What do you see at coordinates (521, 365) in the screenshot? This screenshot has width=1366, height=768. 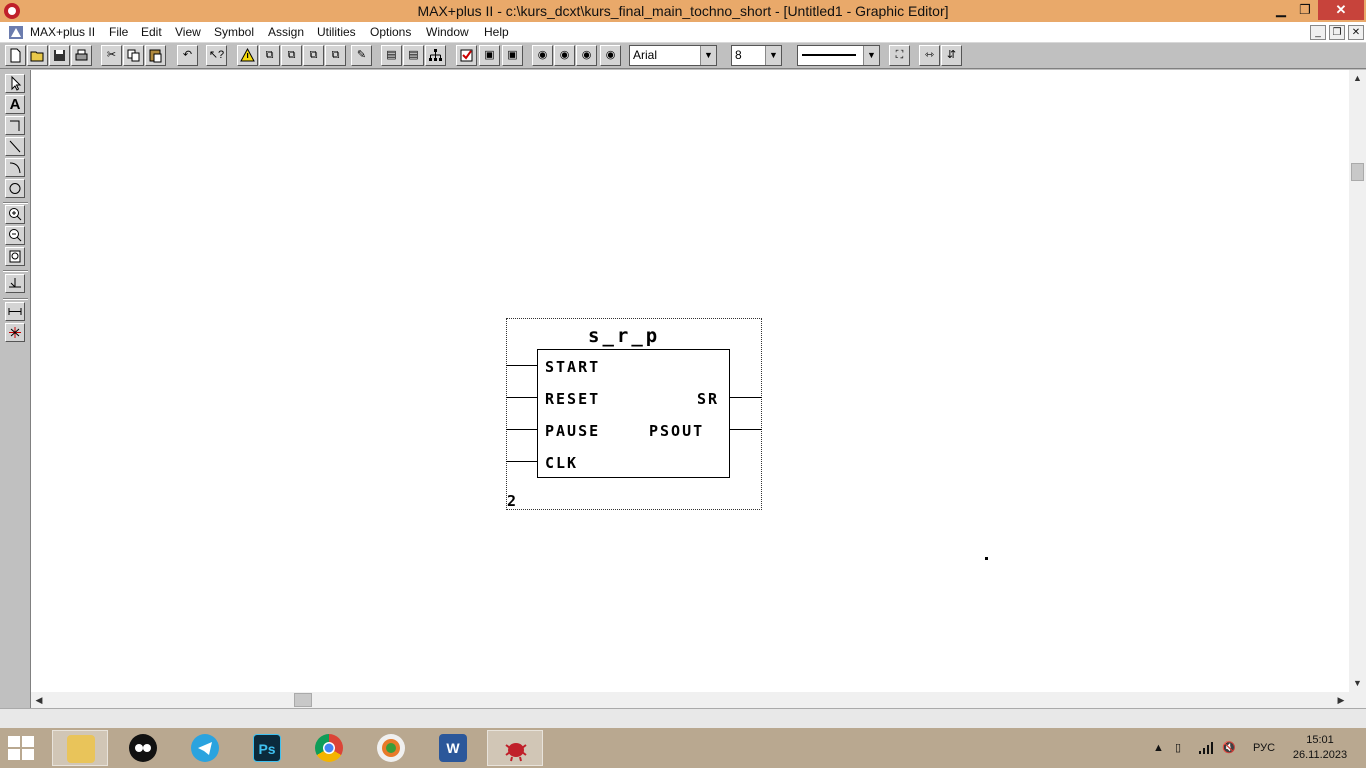 I see `pin-line-start` at bounding box center [521, 365].